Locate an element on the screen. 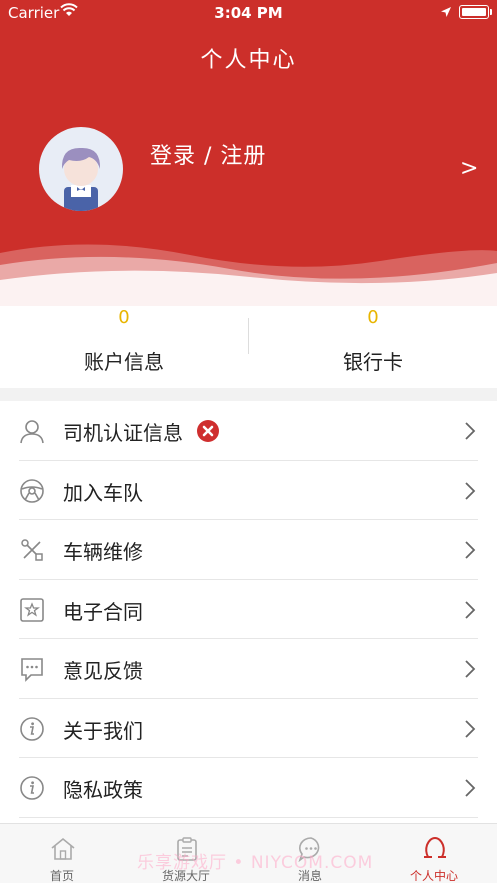  account-info-value: 0 is located at coordinates (124, 317).